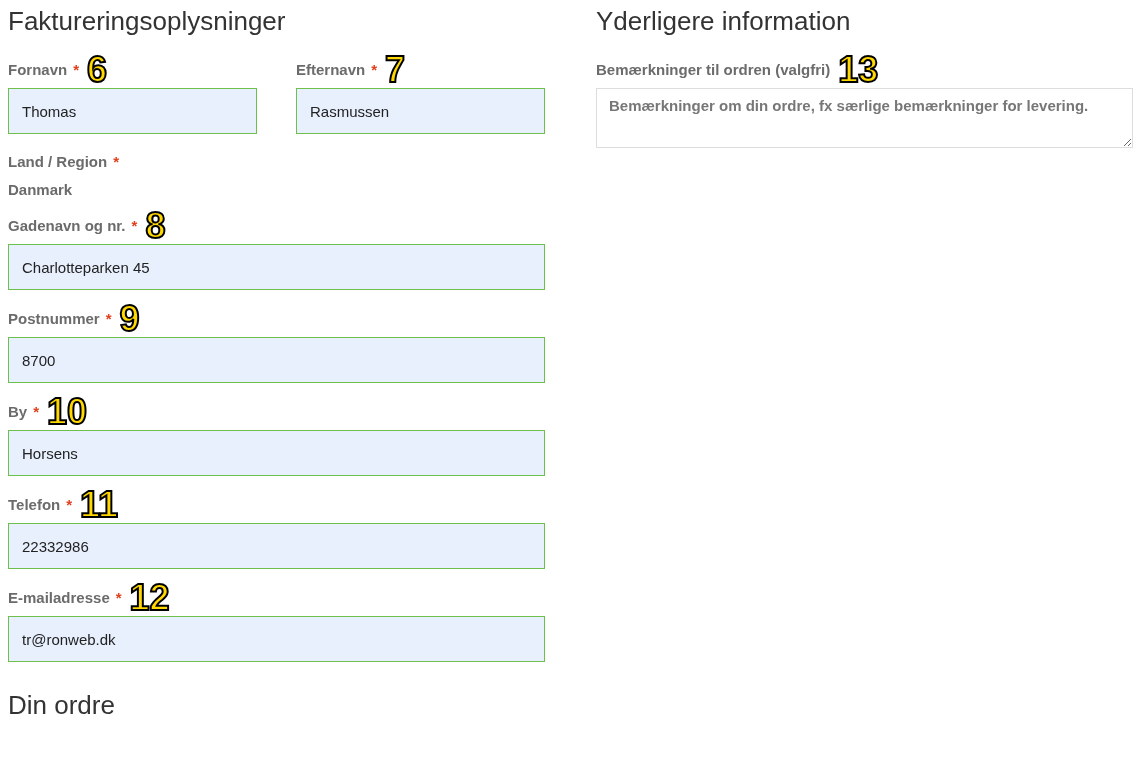 The width and height of the screenshot is (1141, 761). I want to click on input-field: Thomas, so click(132, 111).